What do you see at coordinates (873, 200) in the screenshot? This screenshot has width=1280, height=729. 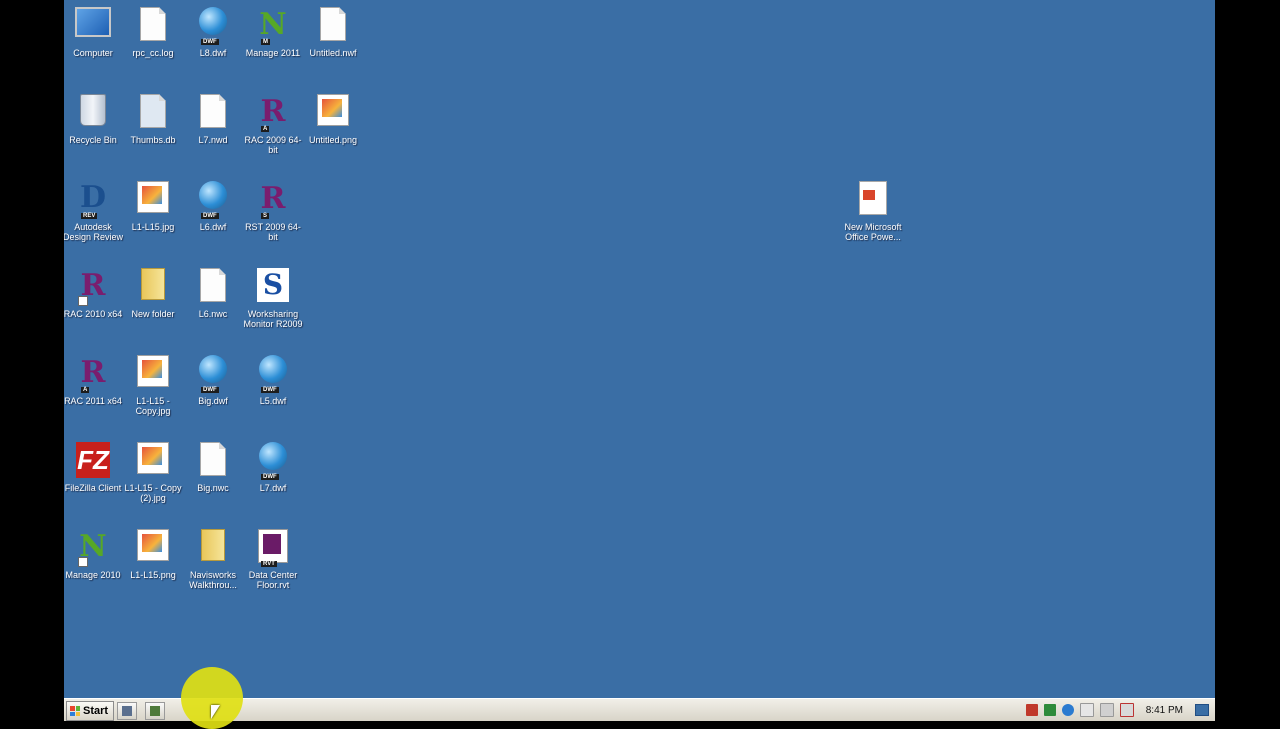 I see `powerpoint-file-icon` at bounding box center [873, 200].